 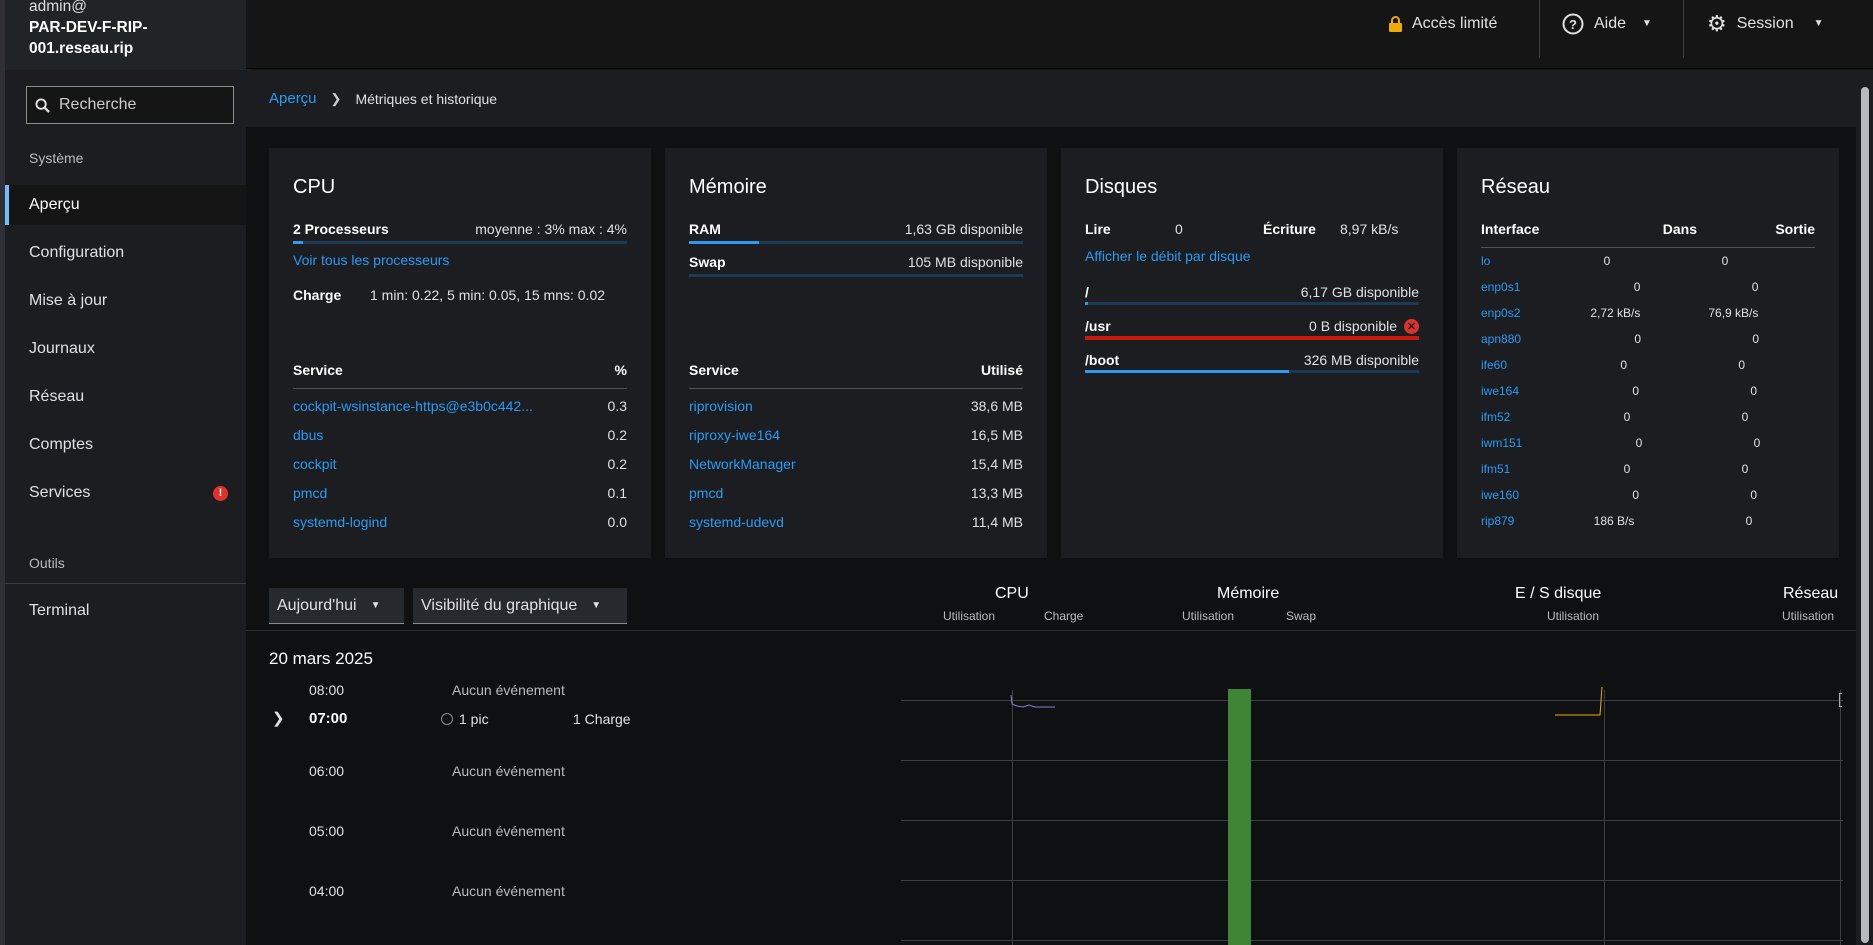 What do you see at coordinates (1648, 495) in the screenshot?
I see `network-row: iwe160 0 0` at bounding box center [1648, 495].